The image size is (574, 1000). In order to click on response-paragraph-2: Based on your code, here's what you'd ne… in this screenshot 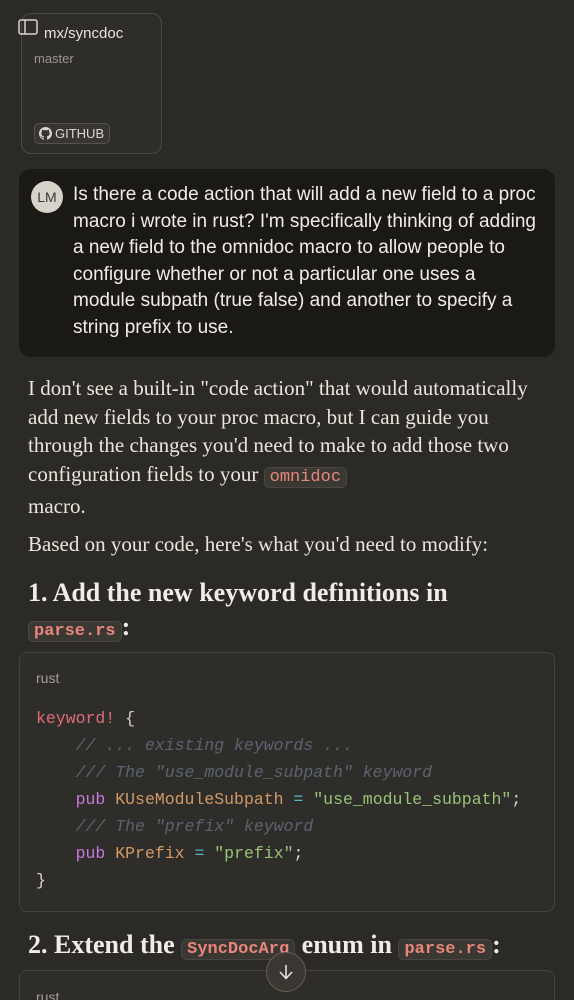, I will do `click(258, 544)`.